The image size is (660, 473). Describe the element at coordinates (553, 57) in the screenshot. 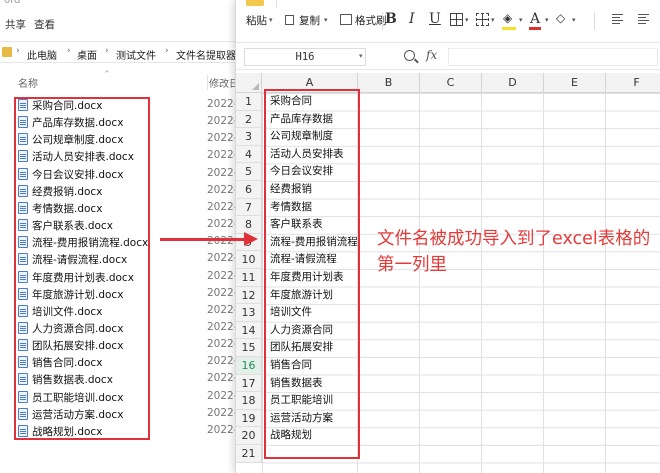

I see `formula-input` at that location.